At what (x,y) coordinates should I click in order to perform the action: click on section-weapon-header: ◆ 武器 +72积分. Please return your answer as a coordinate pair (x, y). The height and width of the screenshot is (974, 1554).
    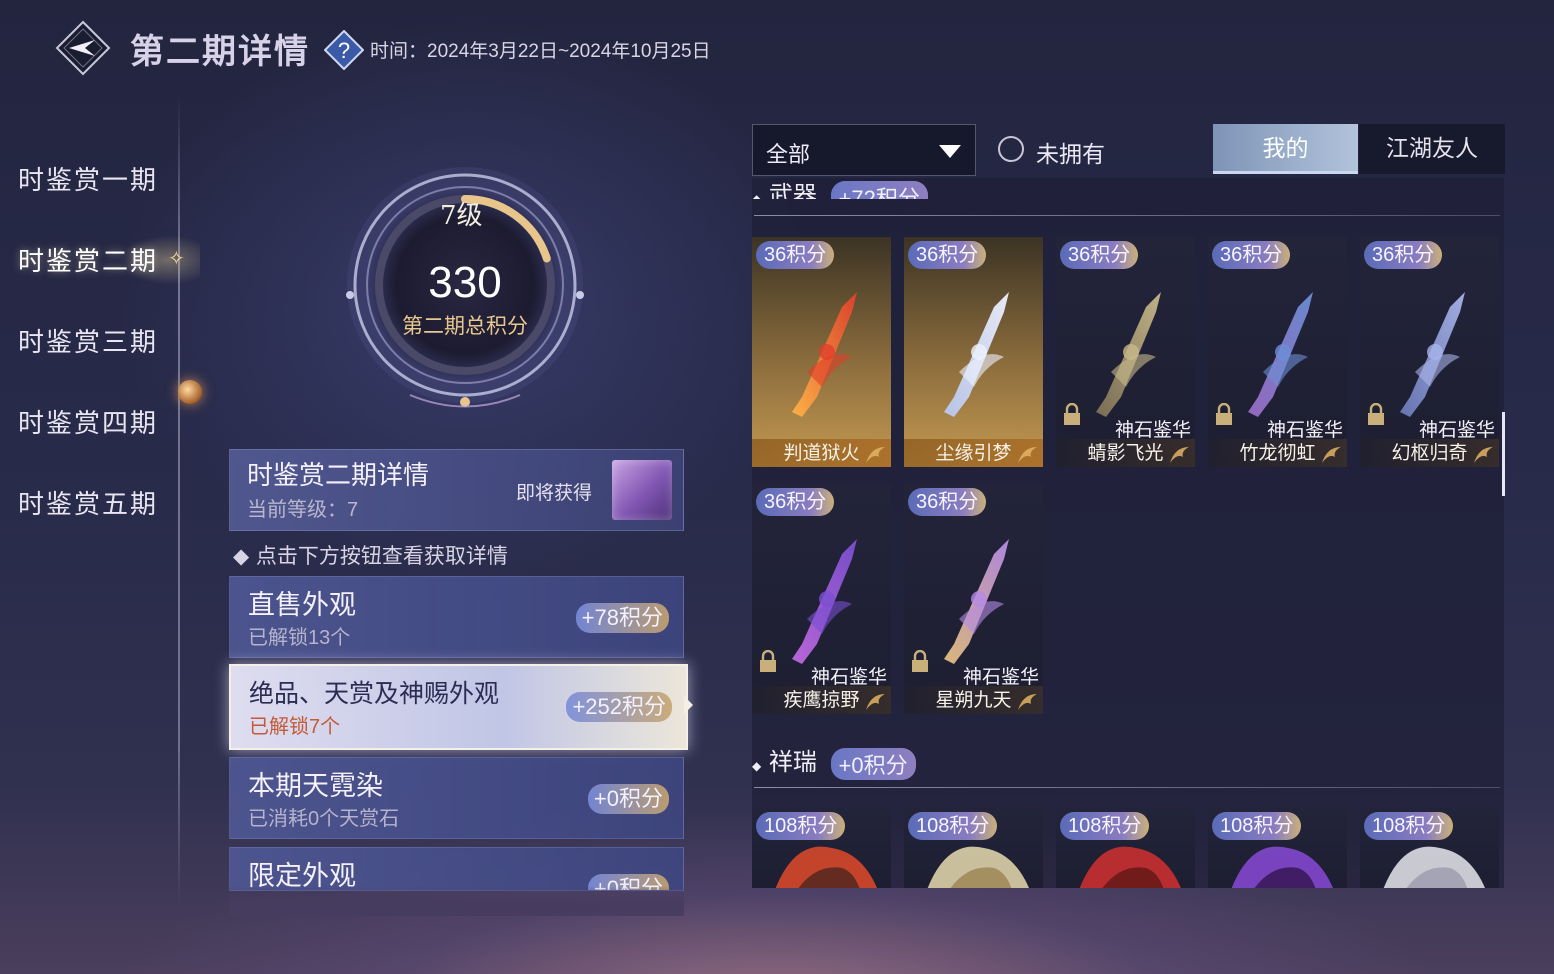
    Looking at the image, I should click on (840, 187).